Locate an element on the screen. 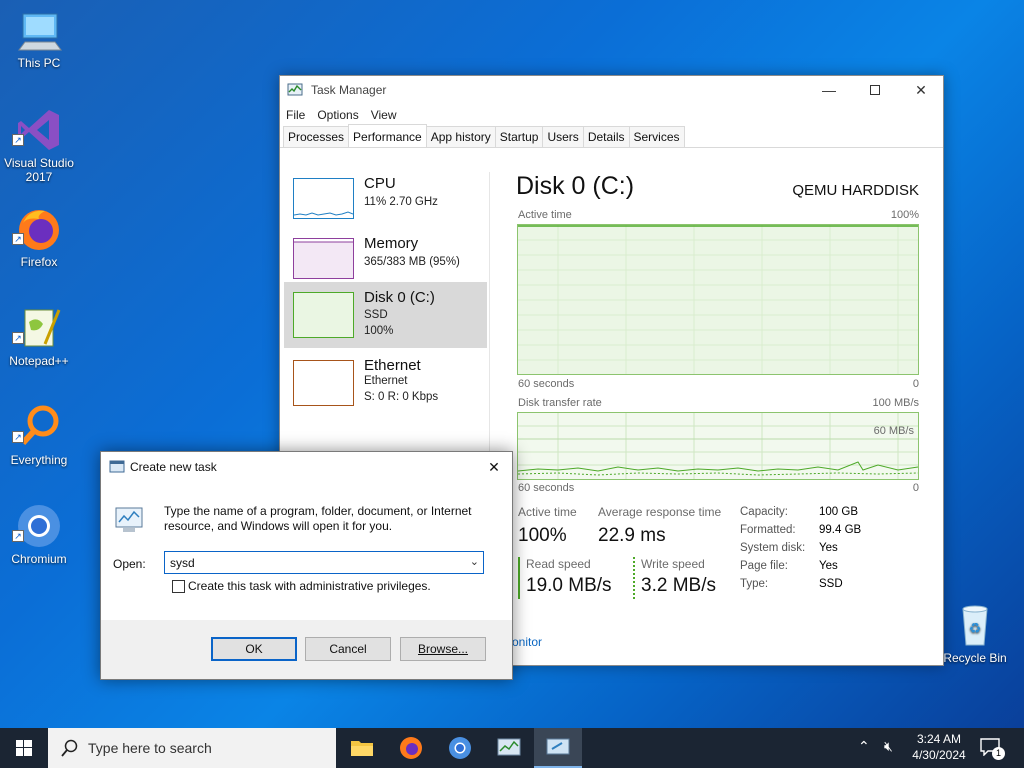  active-time-graph is located at coordinates (718, 299).